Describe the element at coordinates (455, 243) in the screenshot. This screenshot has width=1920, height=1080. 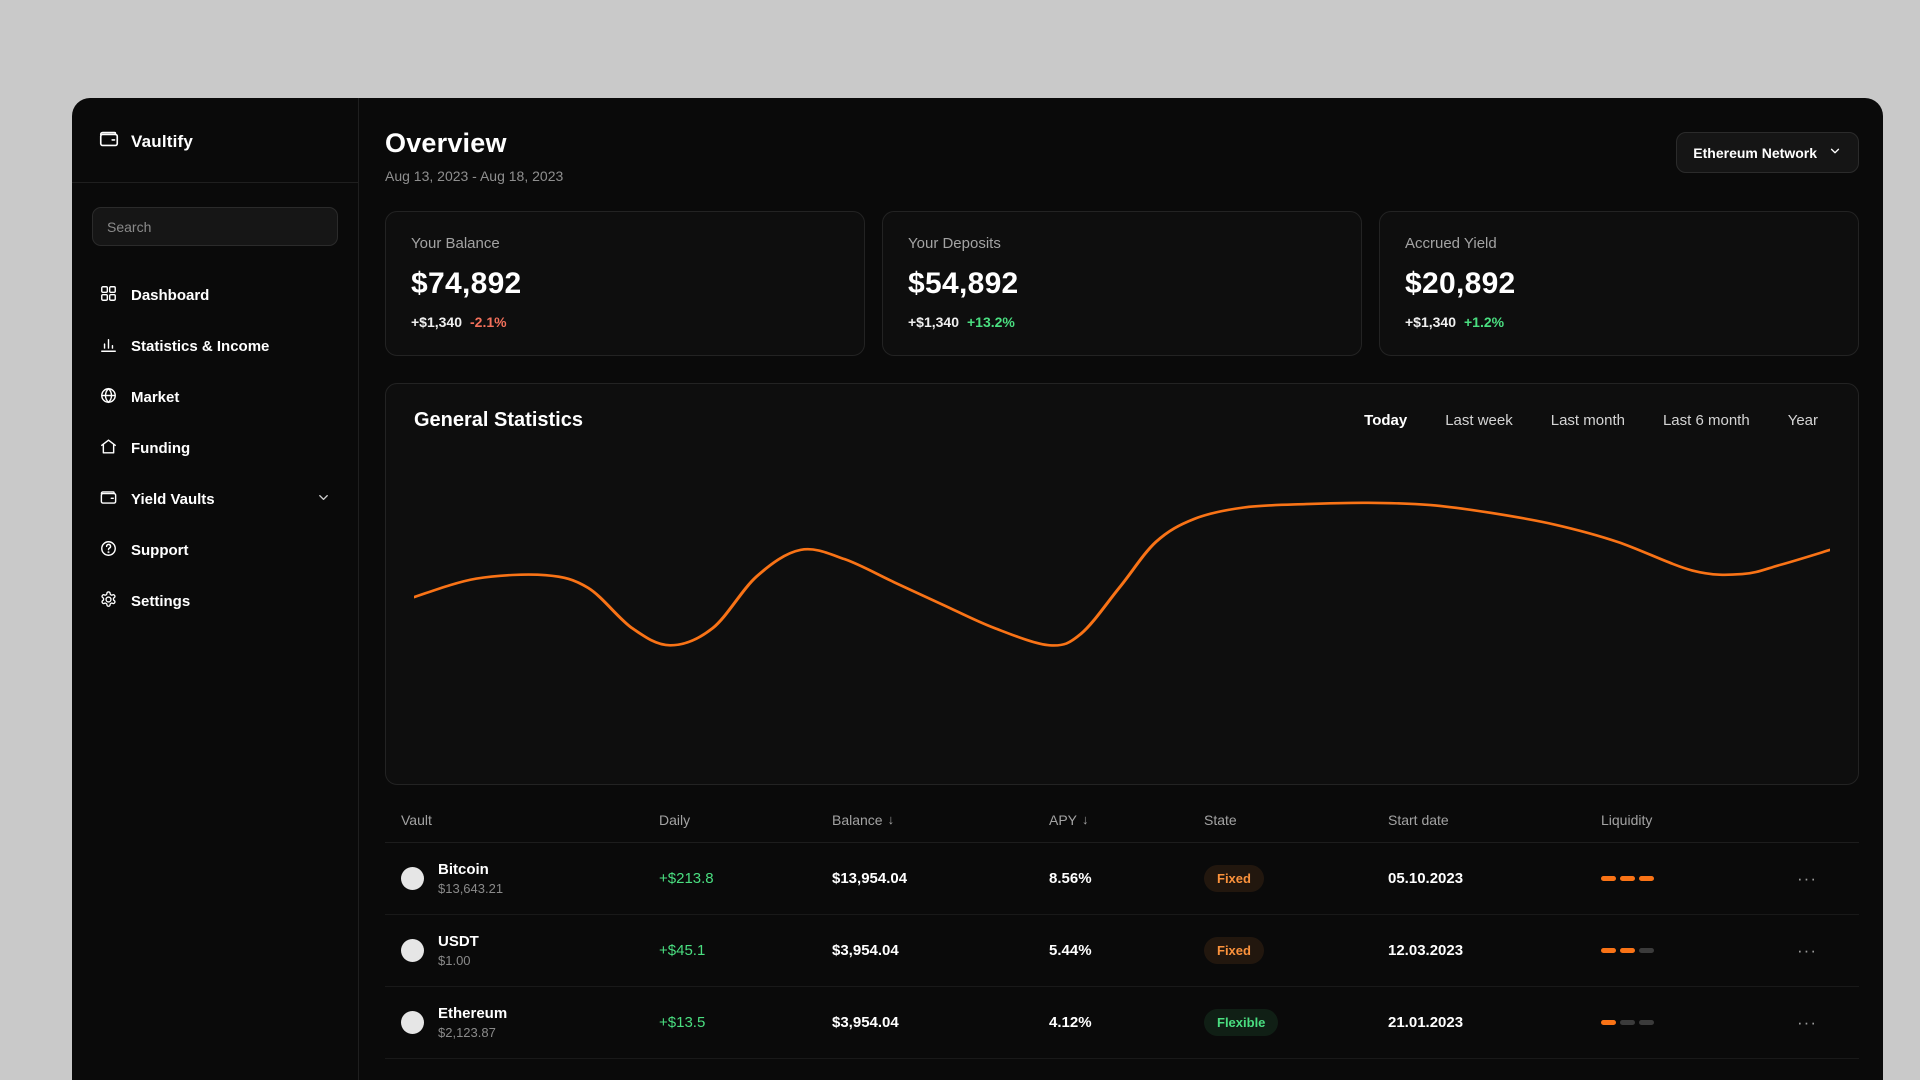
I see `card-label: Your Balance` at that location.